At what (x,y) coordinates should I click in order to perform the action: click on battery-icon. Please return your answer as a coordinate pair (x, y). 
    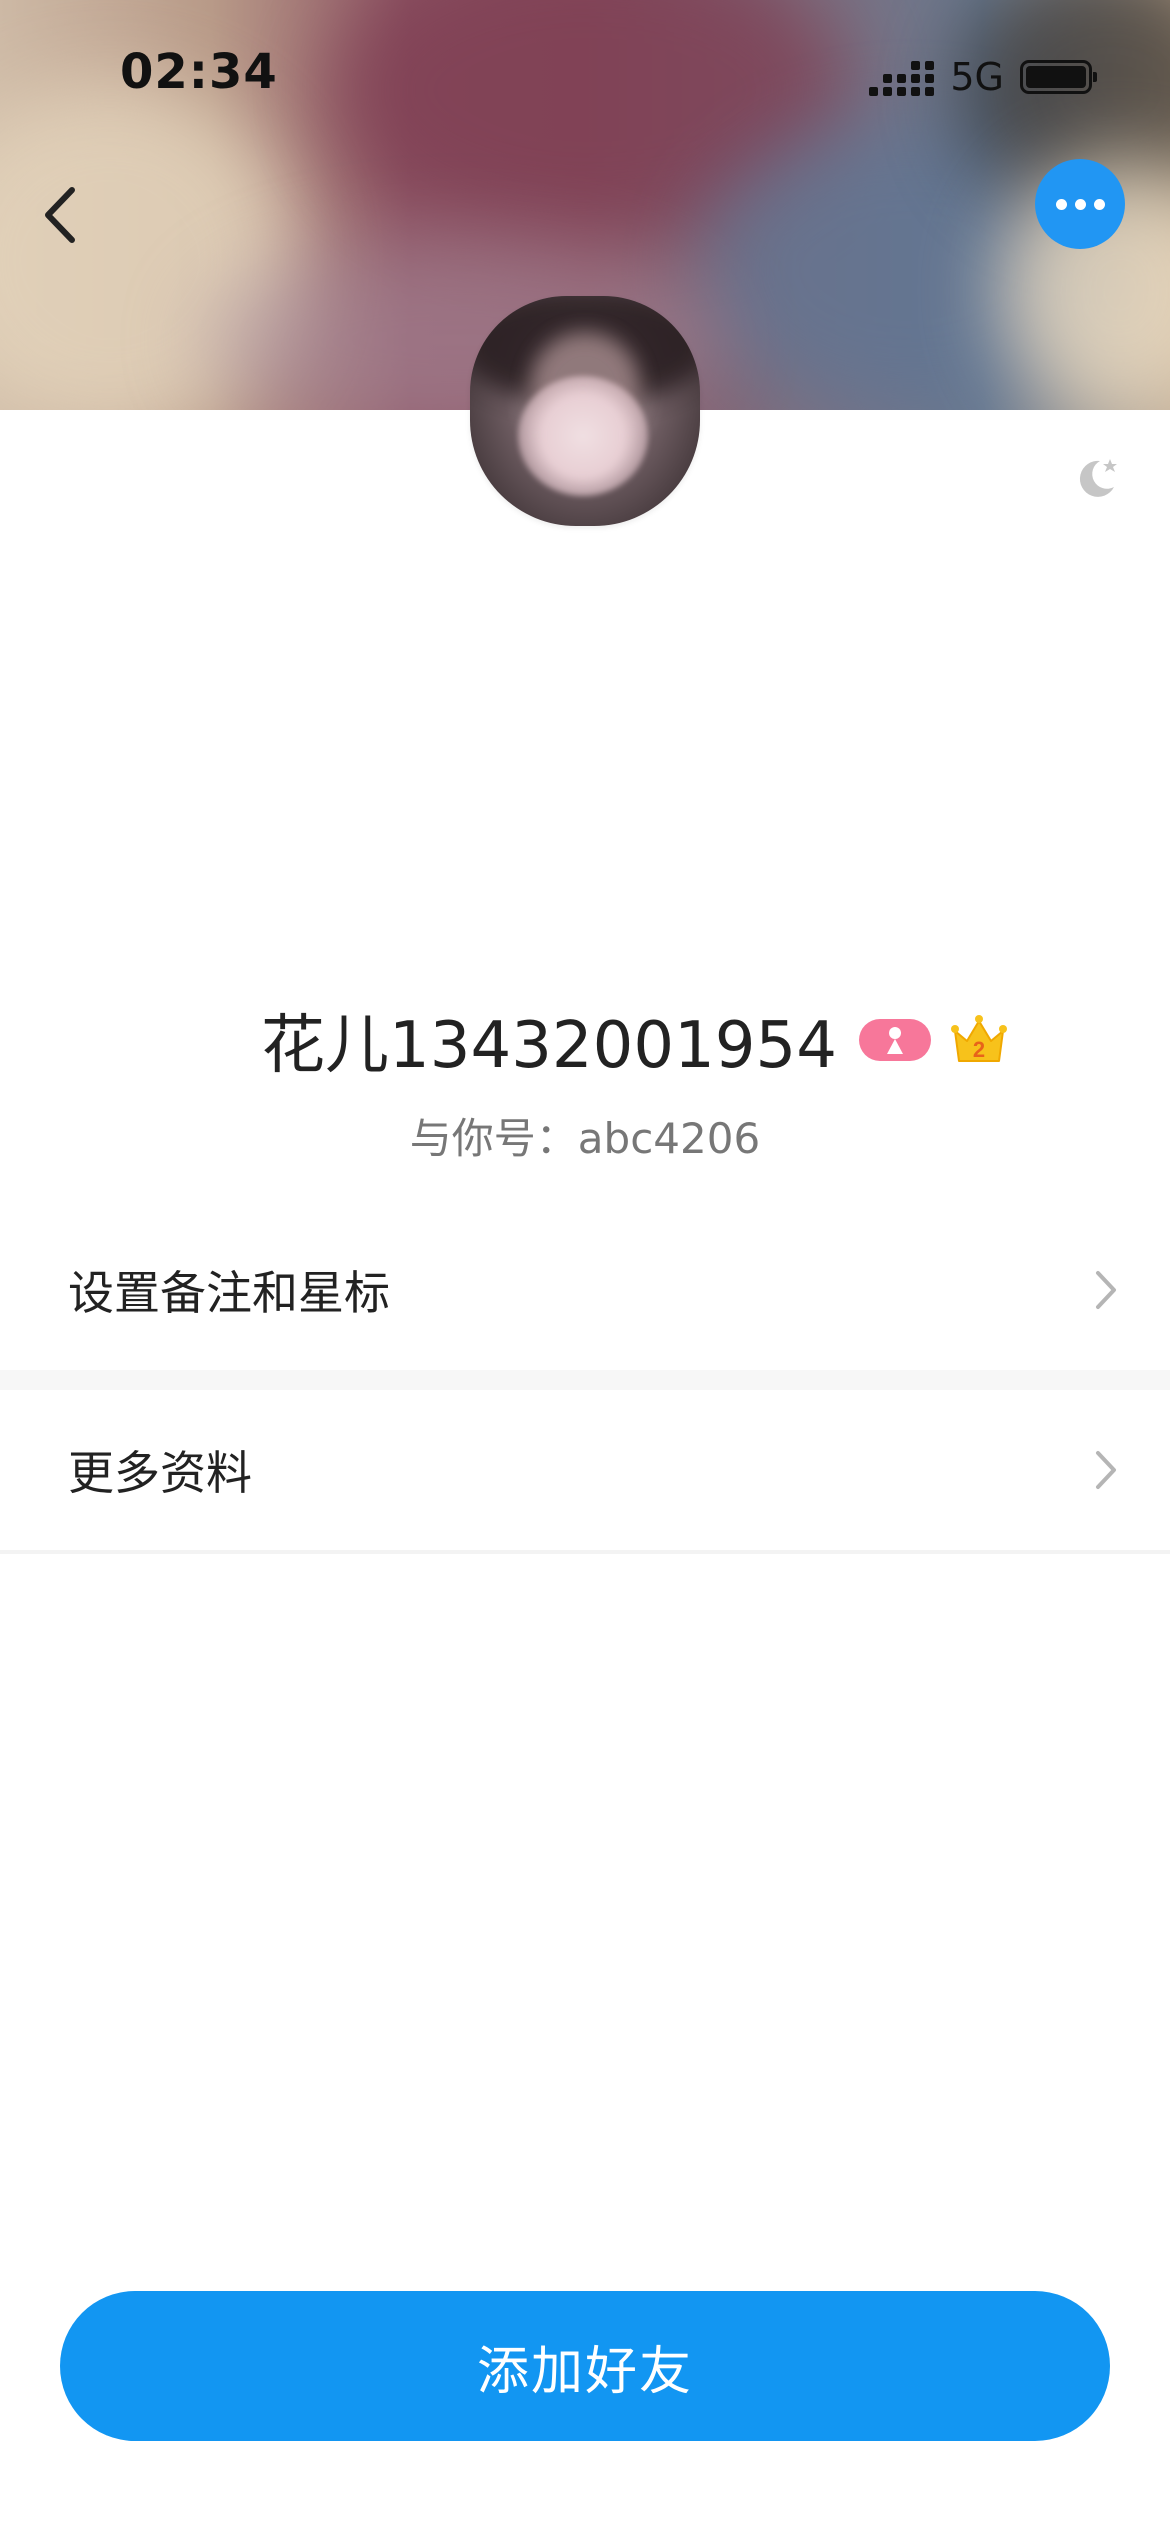
    Looking at the image, I should click on (1058, 77).